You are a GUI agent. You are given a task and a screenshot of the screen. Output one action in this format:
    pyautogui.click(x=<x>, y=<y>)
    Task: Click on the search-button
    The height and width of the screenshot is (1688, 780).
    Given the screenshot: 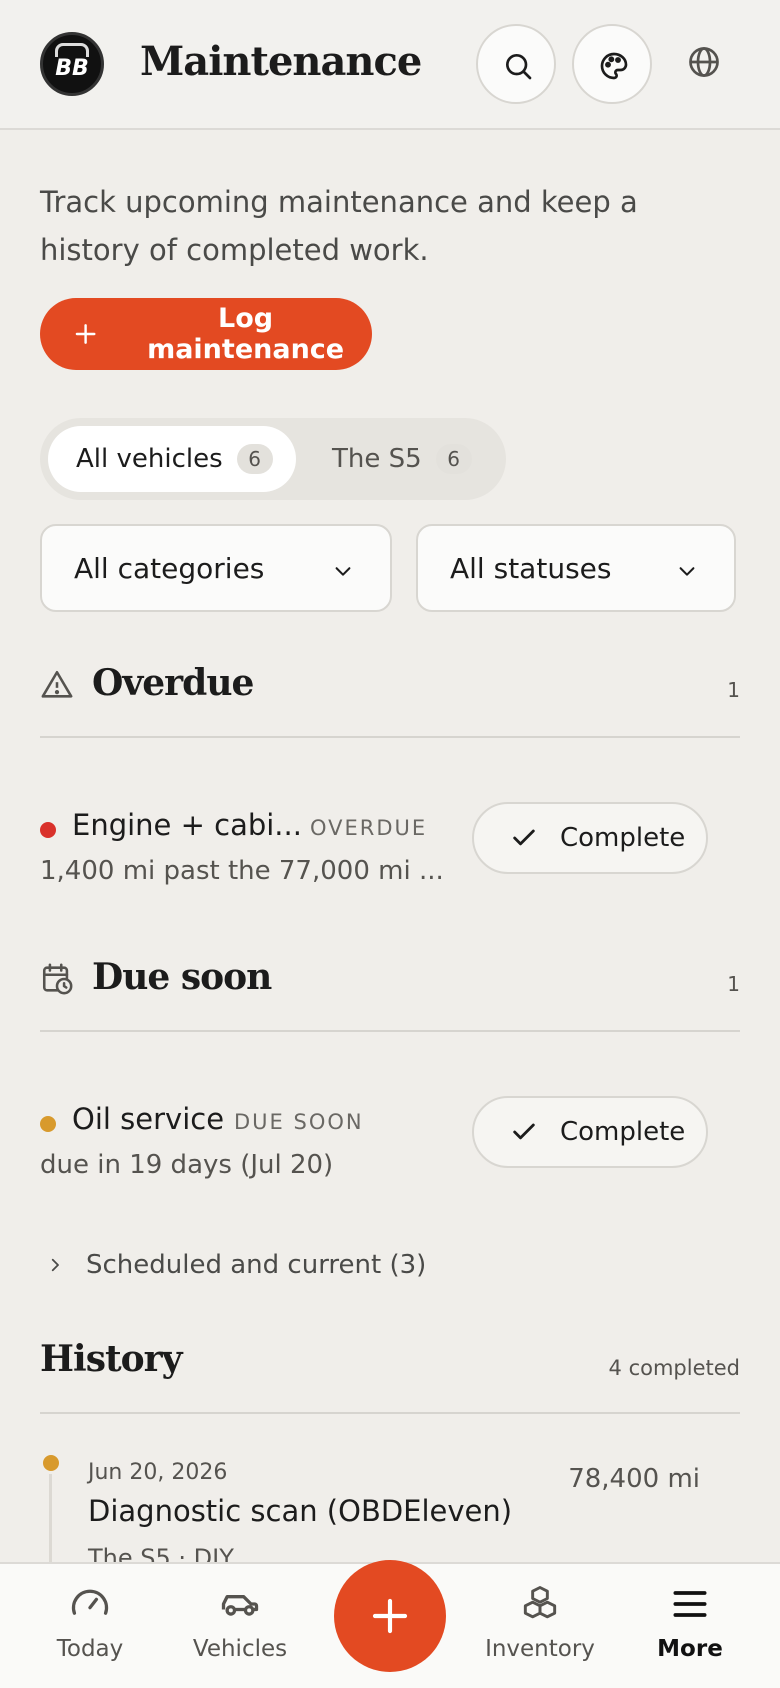 What is the action you would take?
    pyautogui.click(x=516, y=64)
    